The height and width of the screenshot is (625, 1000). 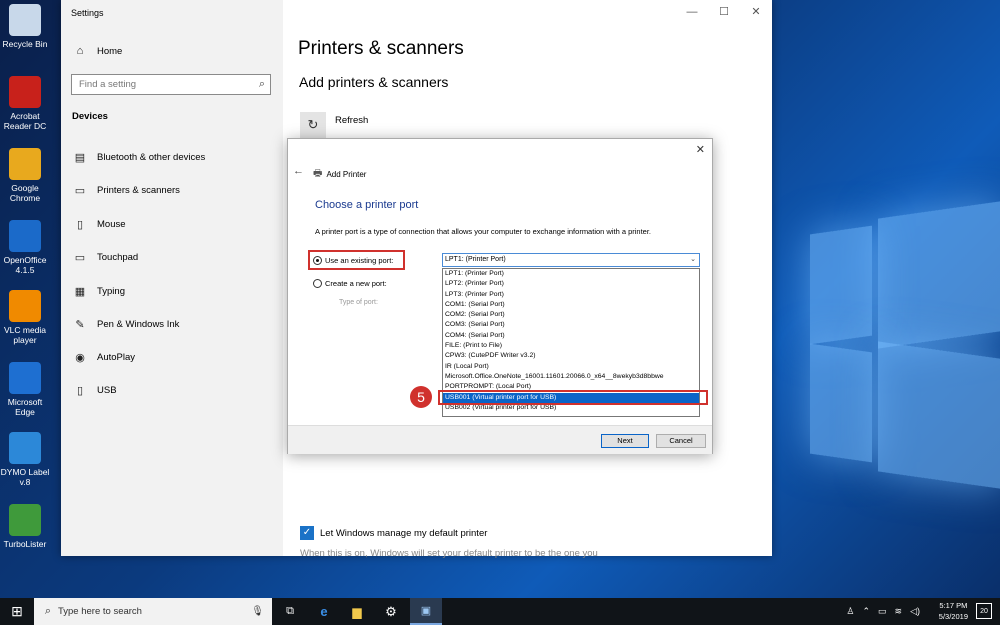 I want to click on close-icon: ✕, so click(x=756, y=12).